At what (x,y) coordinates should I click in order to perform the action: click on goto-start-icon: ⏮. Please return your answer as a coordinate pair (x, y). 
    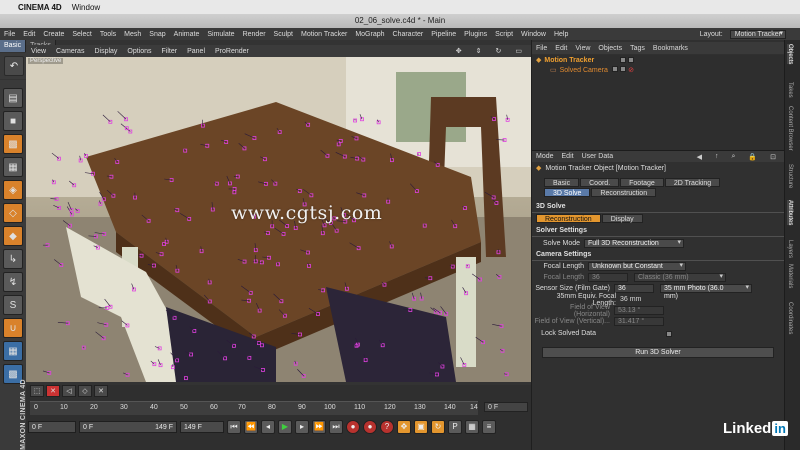
    Looking at the image, I should click on (234, 427).